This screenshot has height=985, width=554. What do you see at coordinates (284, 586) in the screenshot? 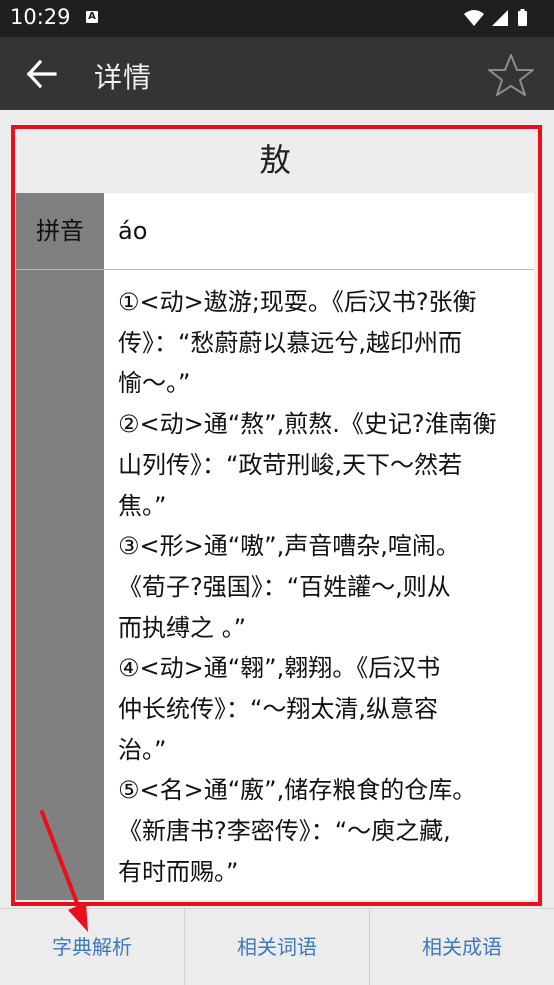
I see `definition-line: 《荀子?强国》：“百姓讙～,则从` at bounding box center [284, 586].